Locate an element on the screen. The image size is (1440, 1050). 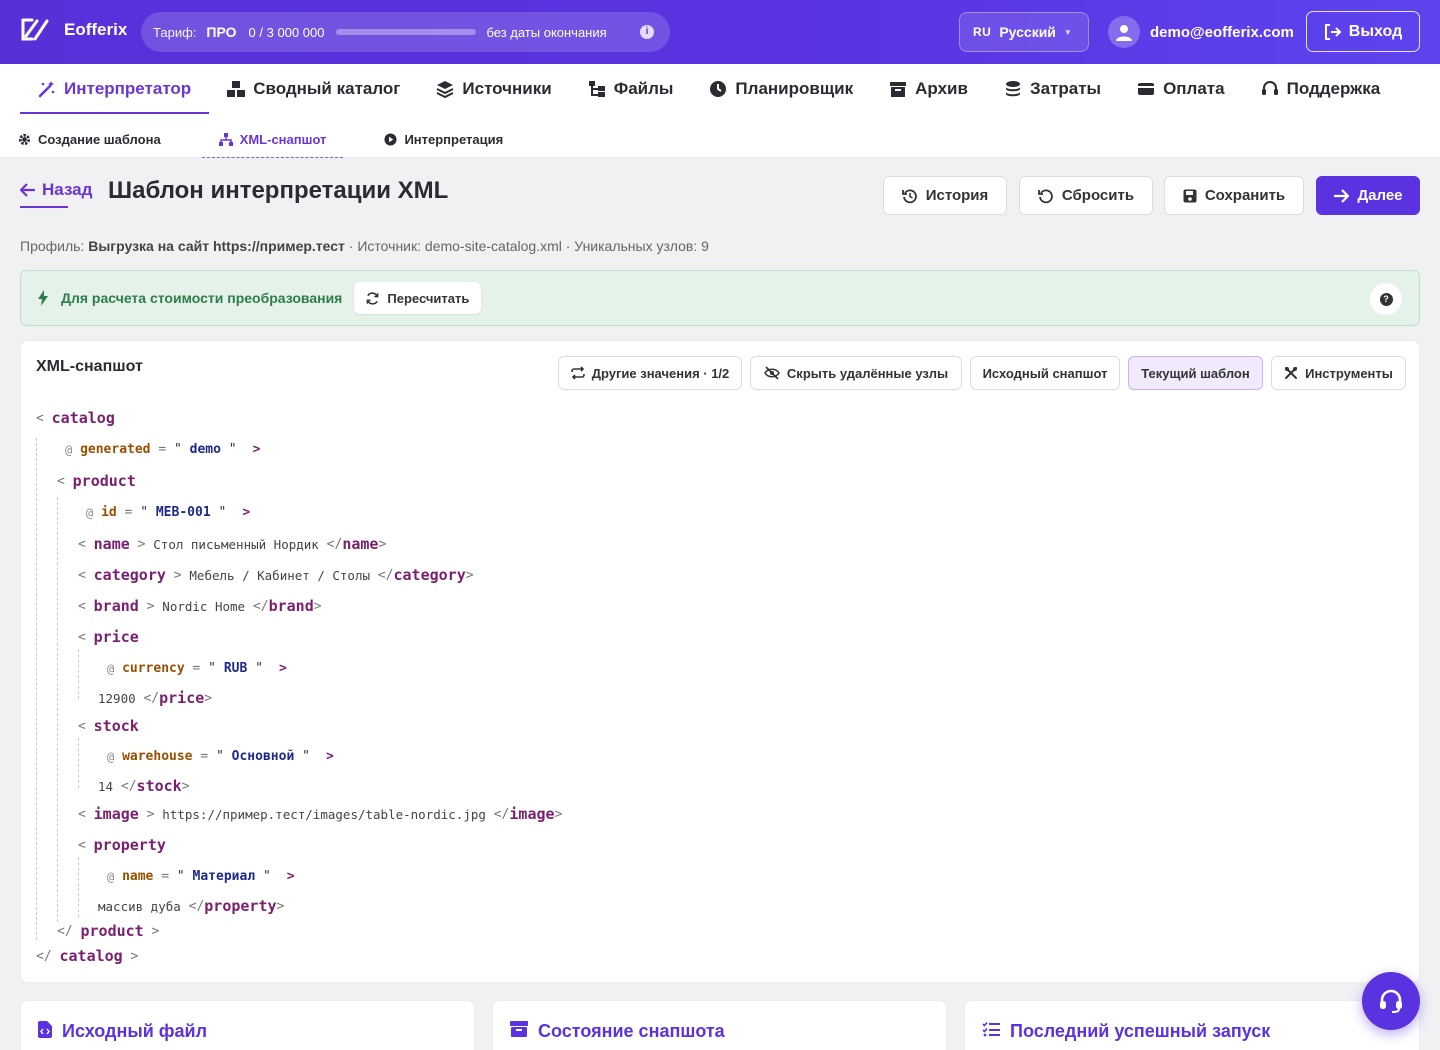
xml-tag-name: image is located at coordinates (116, 814).